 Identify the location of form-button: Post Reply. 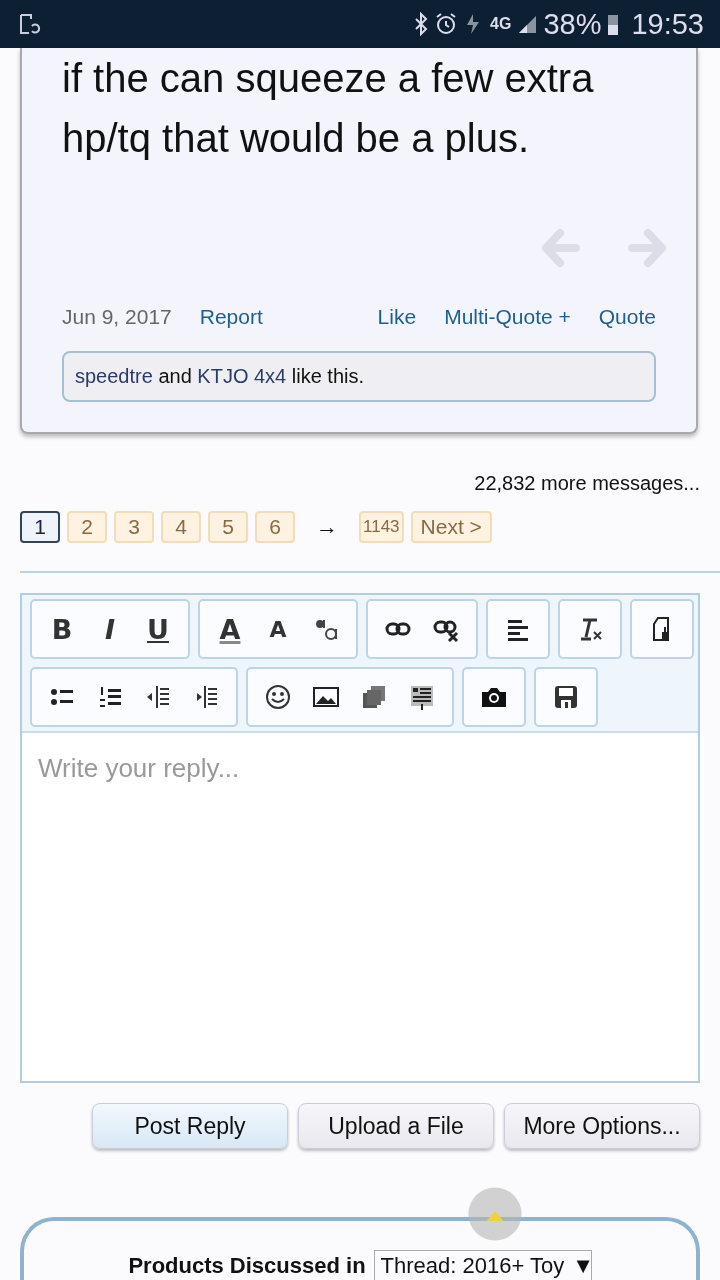
(190, 1126).